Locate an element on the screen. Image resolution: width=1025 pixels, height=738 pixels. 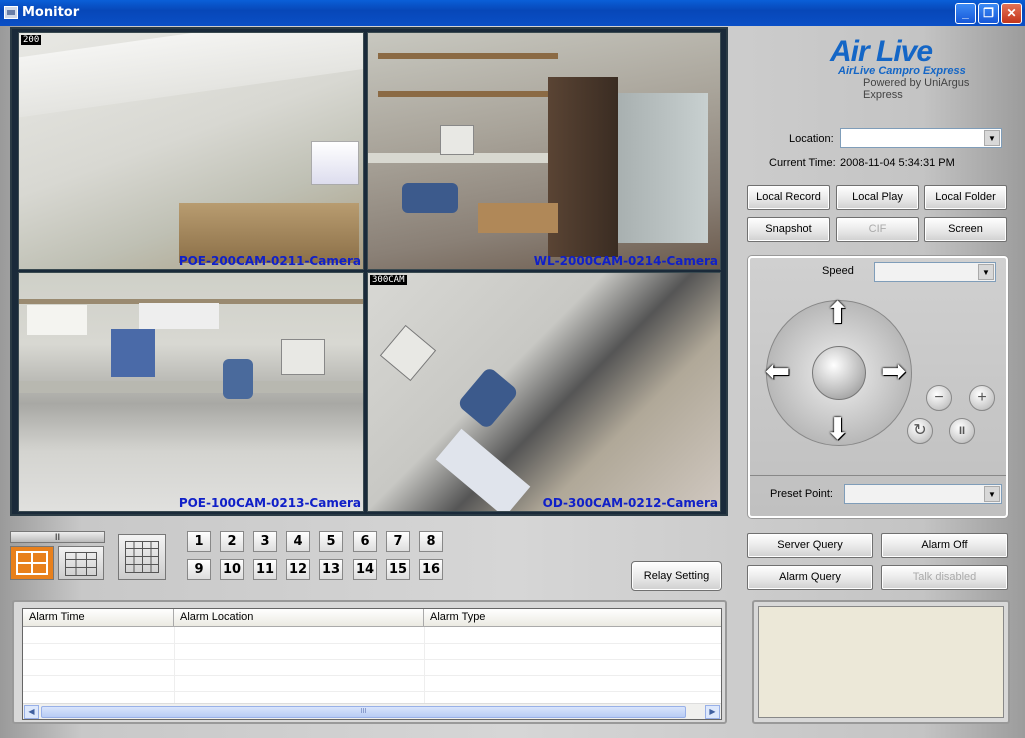
scroll-thumb: III is located at coordinates (363, 712).